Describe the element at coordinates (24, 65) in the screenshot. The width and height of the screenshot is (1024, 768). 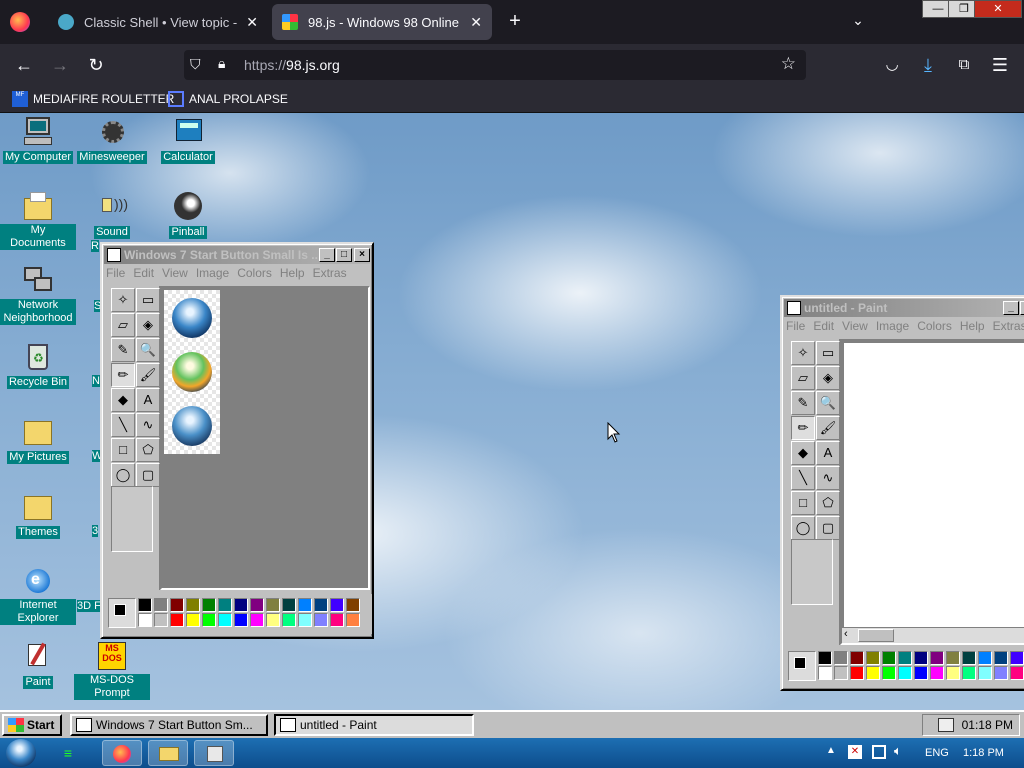
I see `back-icon: ←` at that location.